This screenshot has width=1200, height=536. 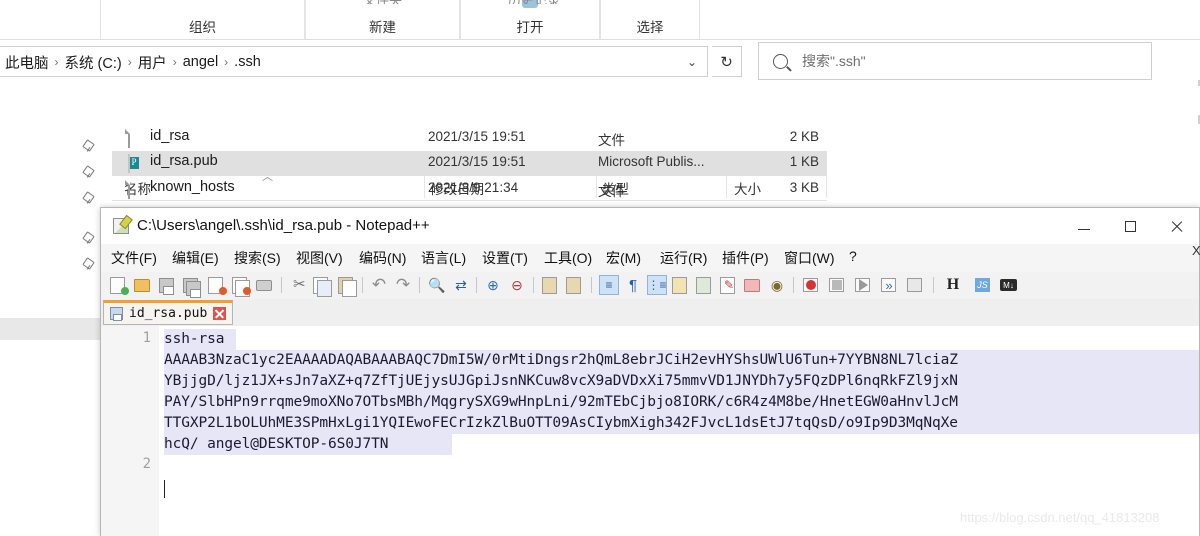 What do you see at coordinates (469, 189) in the screenshot?
I see `table-row: known_hosts 2021/8/9 21:34 文件 3 KB` at bounding box center [469, 189].